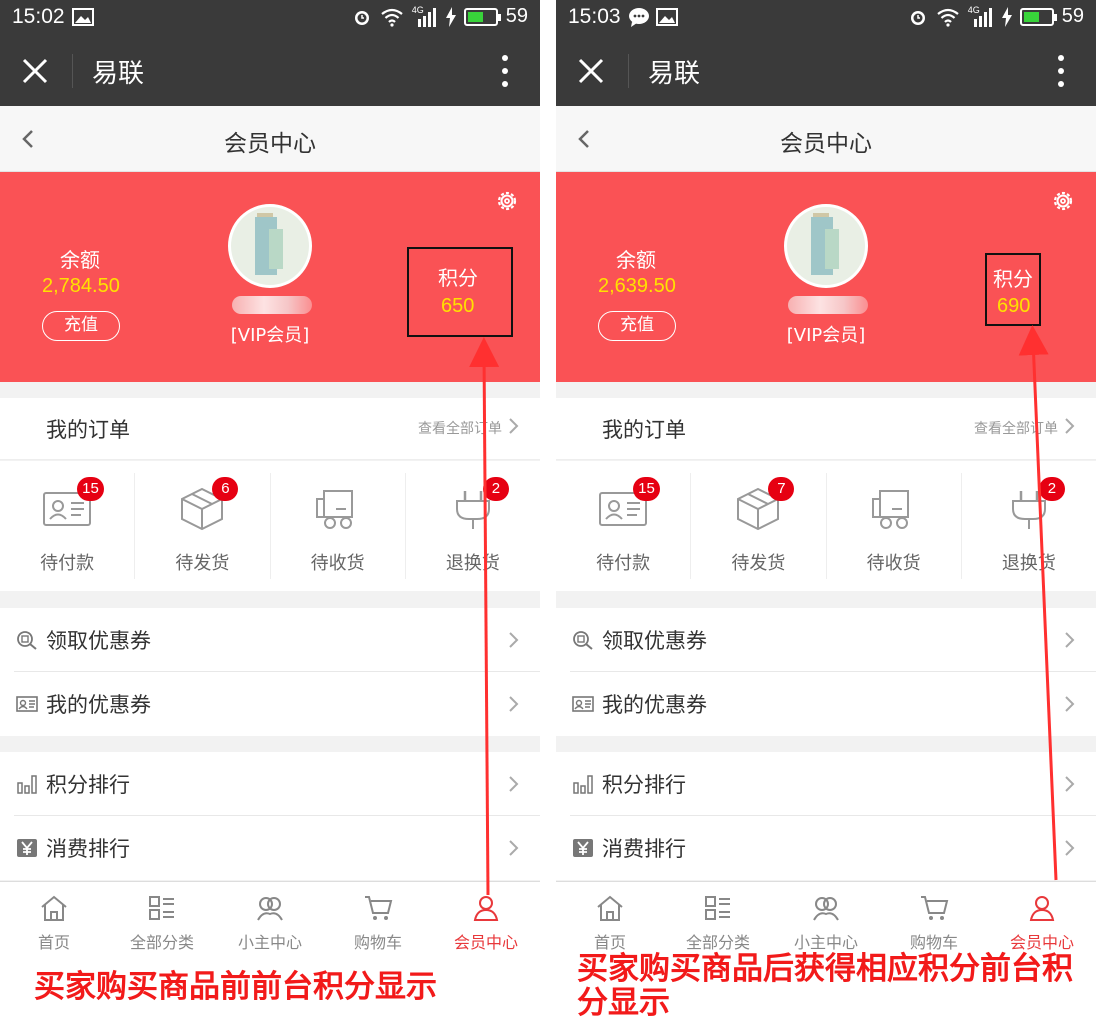 The image size is (1096, 1020). Describe the element at coordinates (482, 16) in the screenshot. I see `battery-icon` at that location.